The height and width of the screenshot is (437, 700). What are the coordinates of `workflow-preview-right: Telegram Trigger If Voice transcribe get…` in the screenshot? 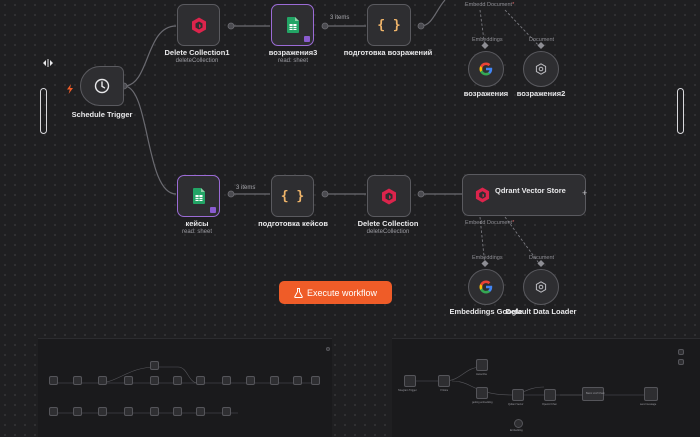 It's located at (546, 387).